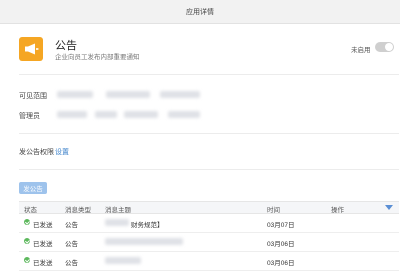 The width and height of the screenshot is (400, 279). What do you see at coordinates (62, 152) in the screenshot?
I see `permission-settings-link: 设置` at bounding box center [62, 152].